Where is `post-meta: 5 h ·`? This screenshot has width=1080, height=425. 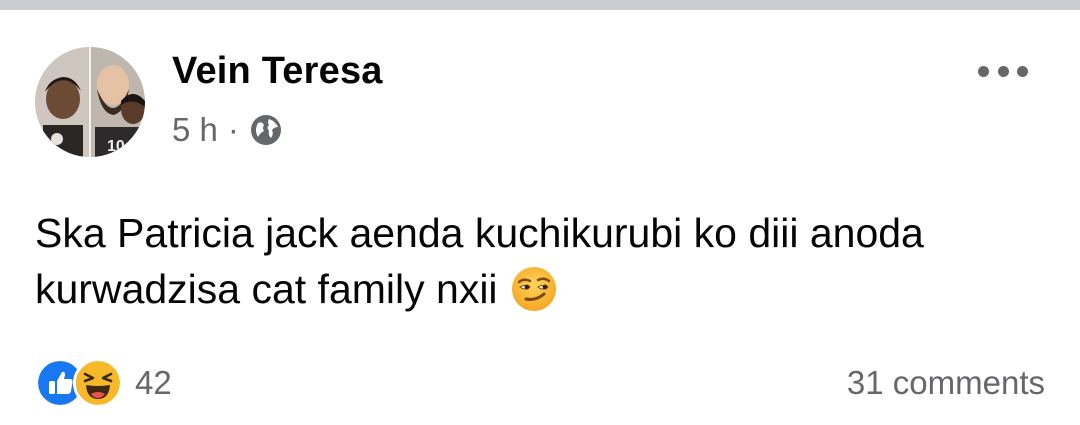 post-meta: 5 h · is located at coordinates (227, 130).